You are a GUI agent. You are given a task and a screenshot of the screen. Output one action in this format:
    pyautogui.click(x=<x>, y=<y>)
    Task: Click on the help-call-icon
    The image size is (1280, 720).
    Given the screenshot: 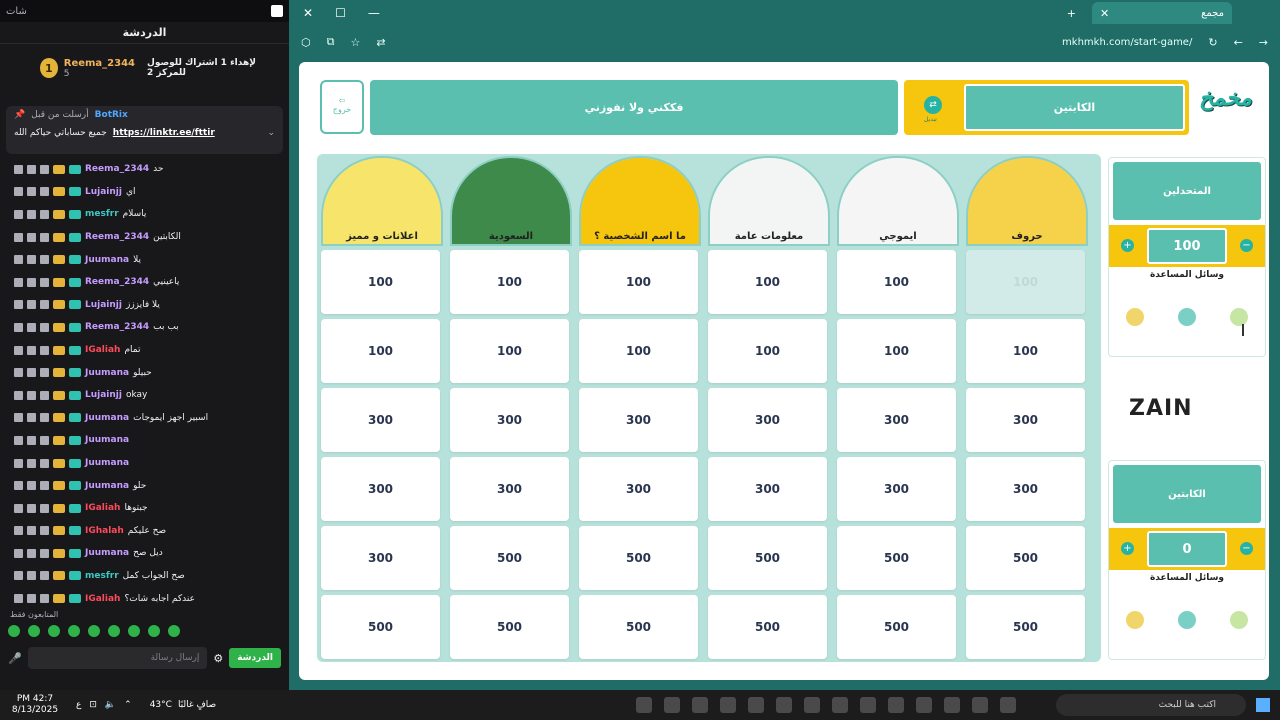 What is the action you would take?
    pyautogui.click(x=1135, y=620)
    